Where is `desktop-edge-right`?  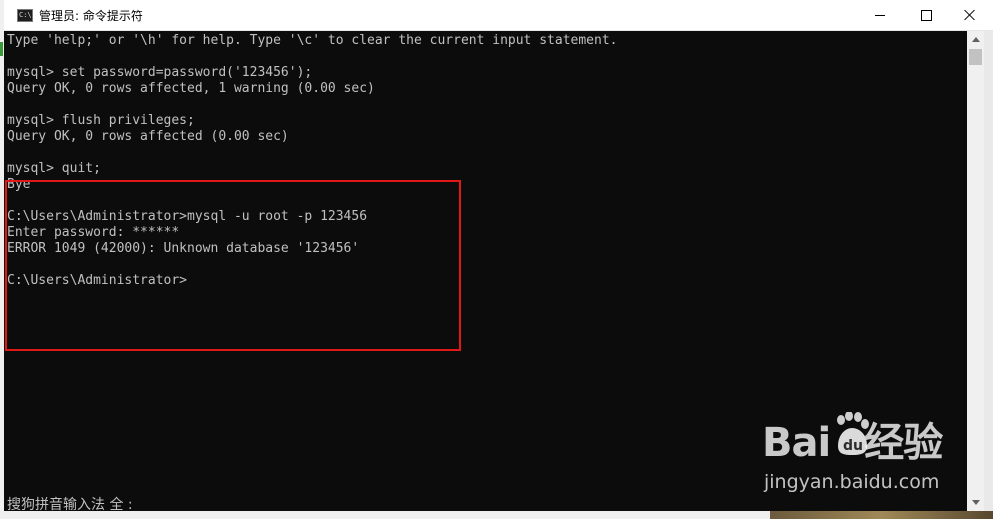 desktop-edge-right is located at coordinates (988, 275).